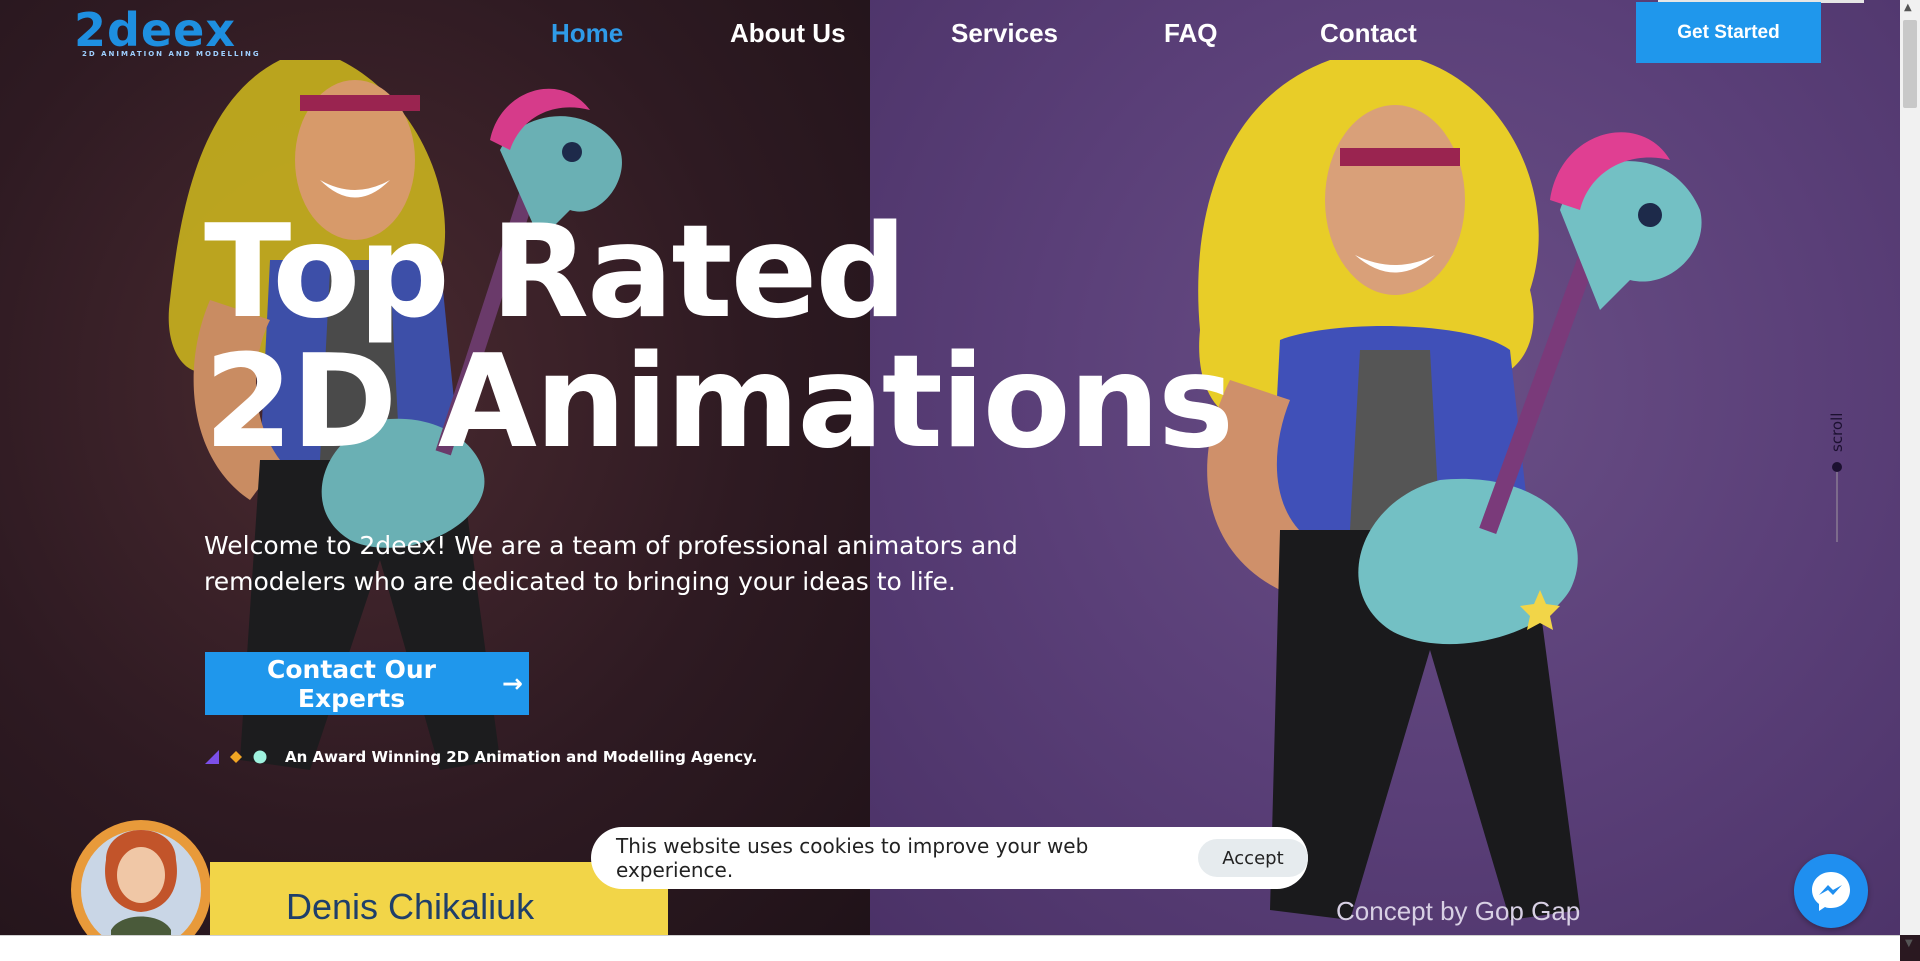 The width and height of the screenshot is (1920, 961). I want to click on scroll-indicator: scroll, so click(1837, 475).